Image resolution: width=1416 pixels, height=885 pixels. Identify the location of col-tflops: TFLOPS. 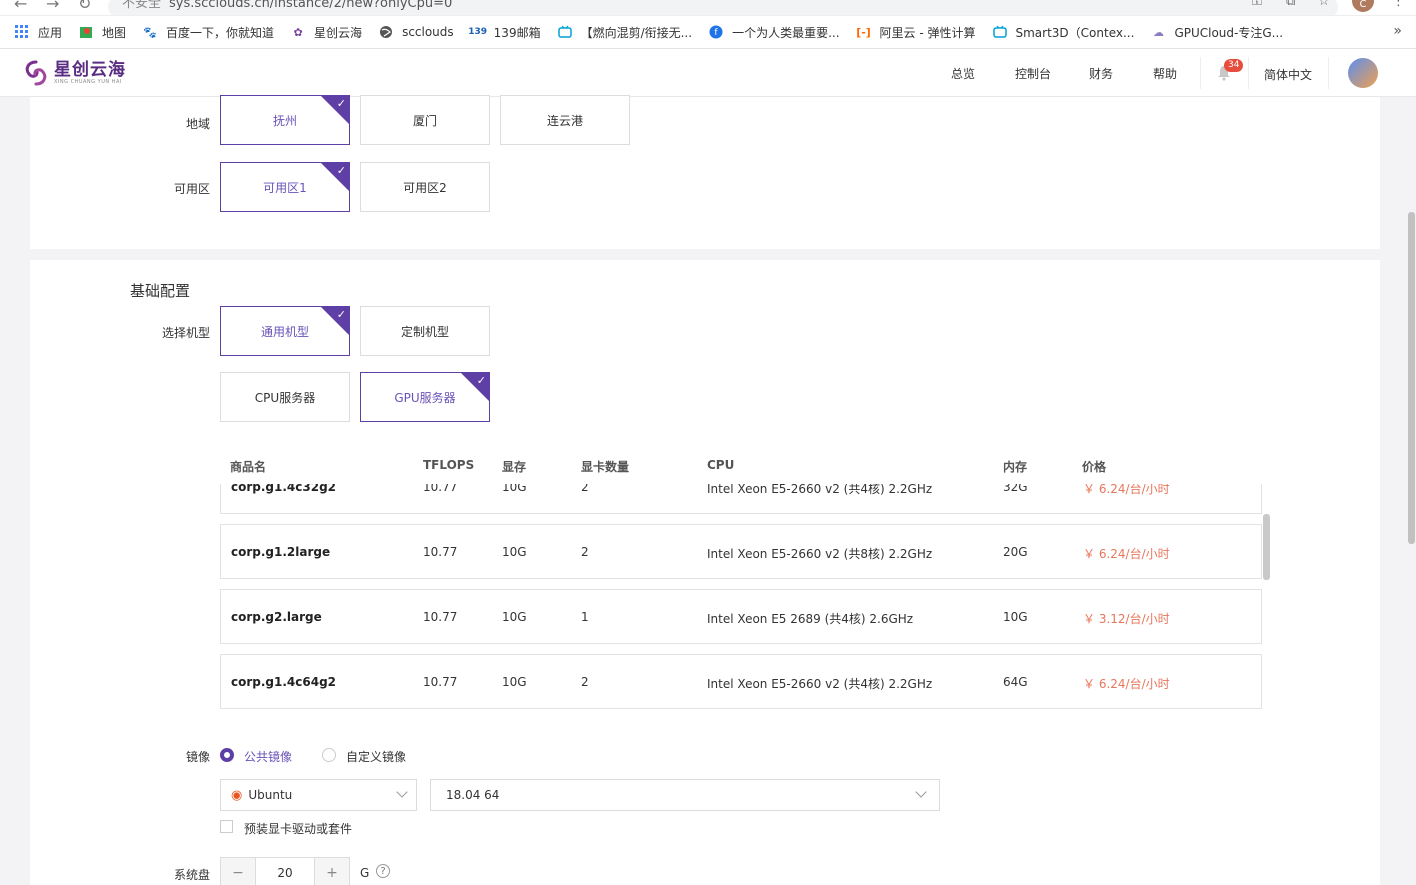
(449, 465).